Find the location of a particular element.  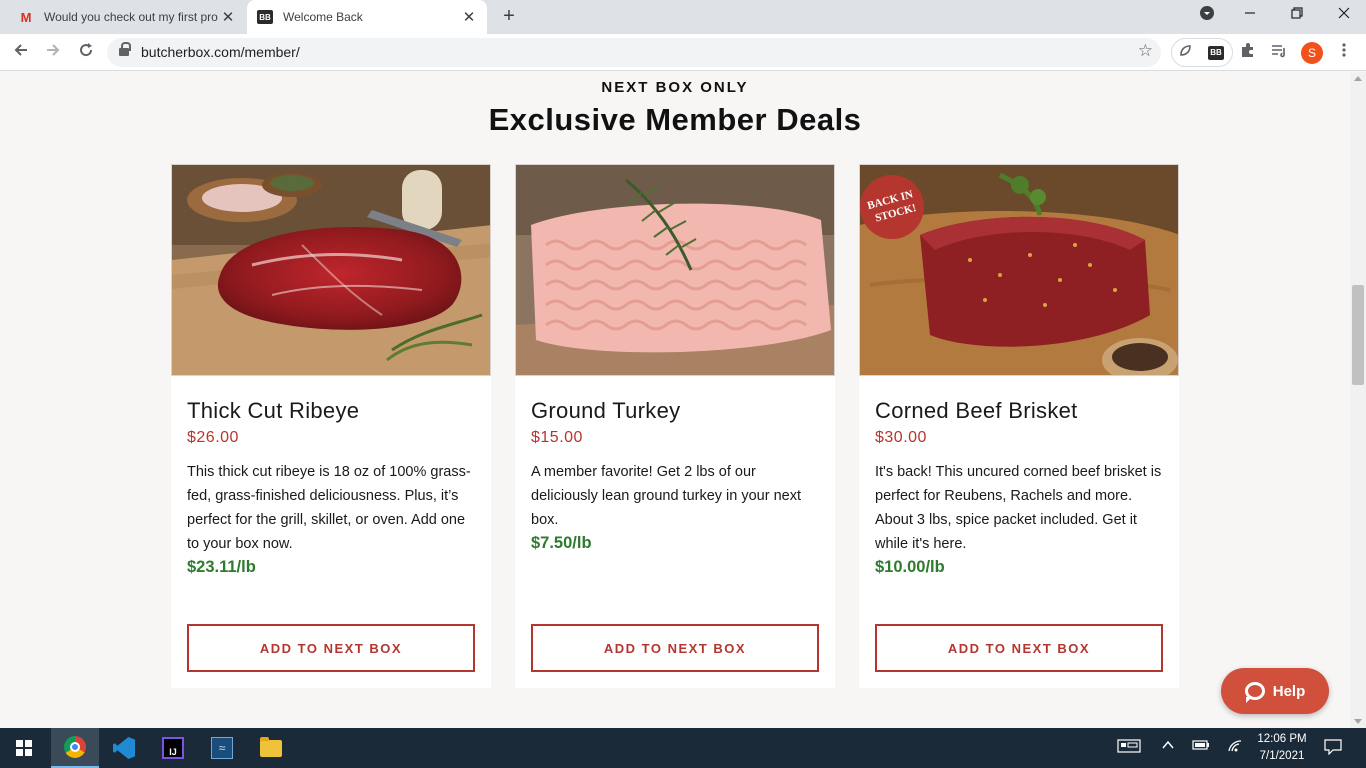

product-name: Thick Cut Ribeye is located at coordinates (273, 410).